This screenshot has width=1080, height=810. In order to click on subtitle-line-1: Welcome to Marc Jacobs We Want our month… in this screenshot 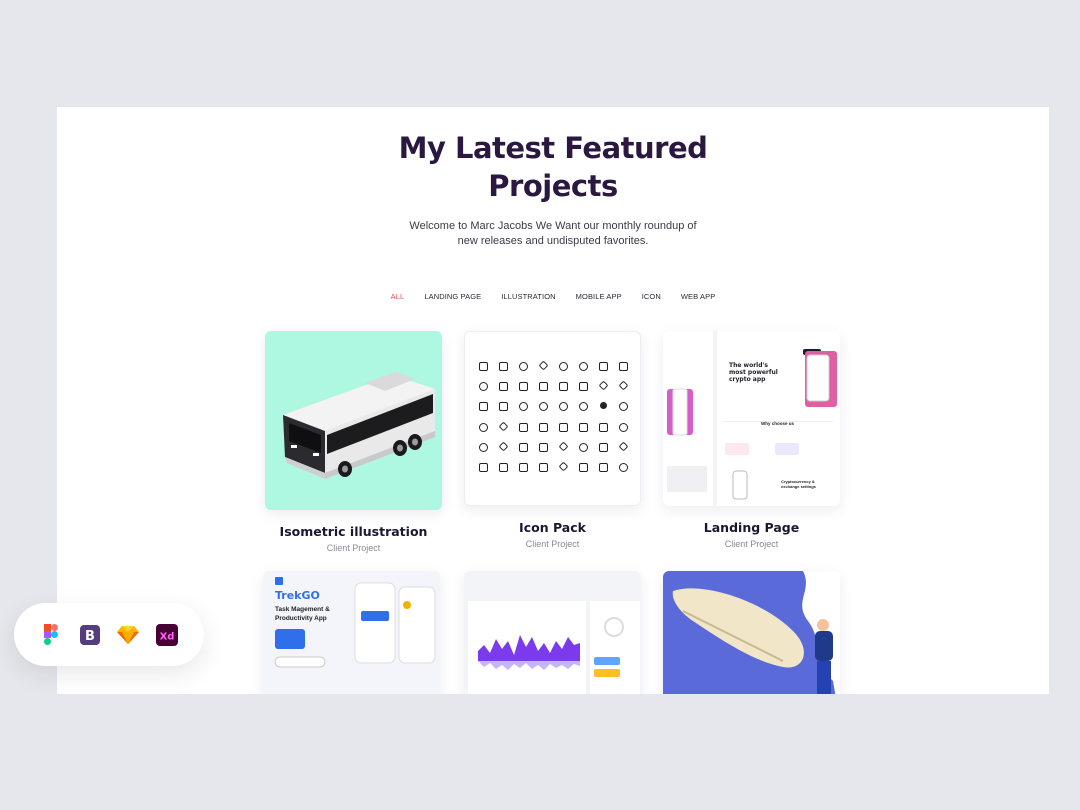, I will do `click(553, 226)`.